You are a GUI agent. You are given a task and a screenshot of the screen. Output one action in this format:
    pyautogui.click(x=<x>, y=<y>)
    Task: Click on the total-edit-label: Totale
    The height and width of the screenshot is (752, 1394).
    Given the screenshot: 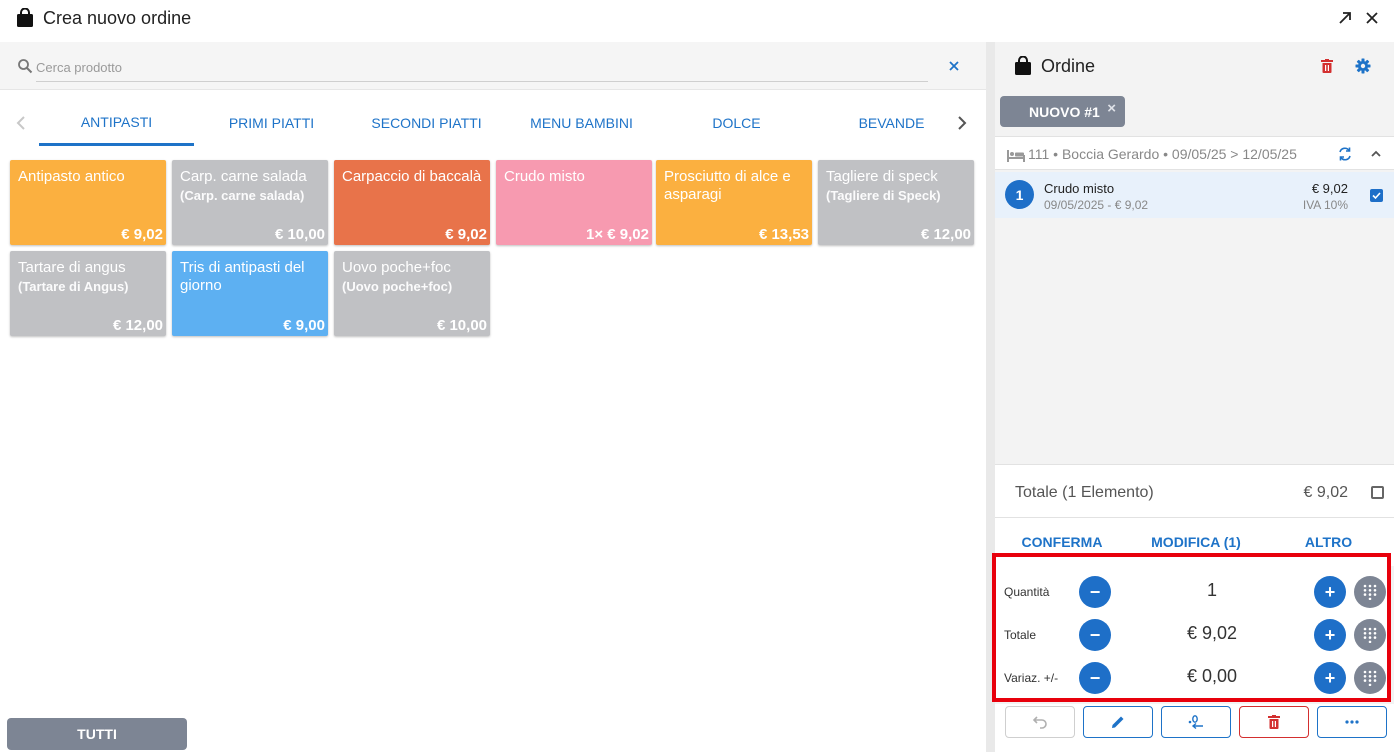 What is the action you would take?
    pyautogui.click(x=1020, y=635)
    